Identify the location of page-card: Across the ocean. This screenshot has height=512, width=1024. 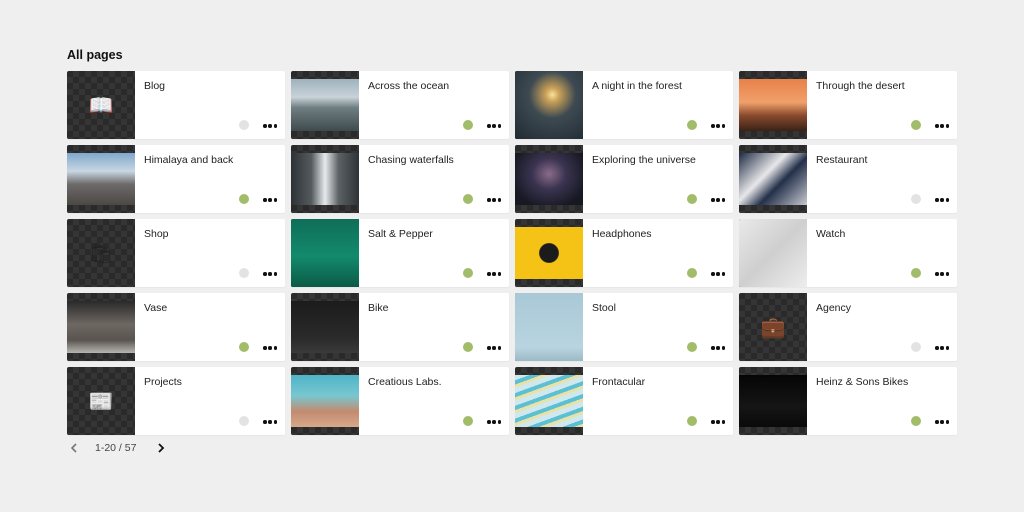
(400, 105).